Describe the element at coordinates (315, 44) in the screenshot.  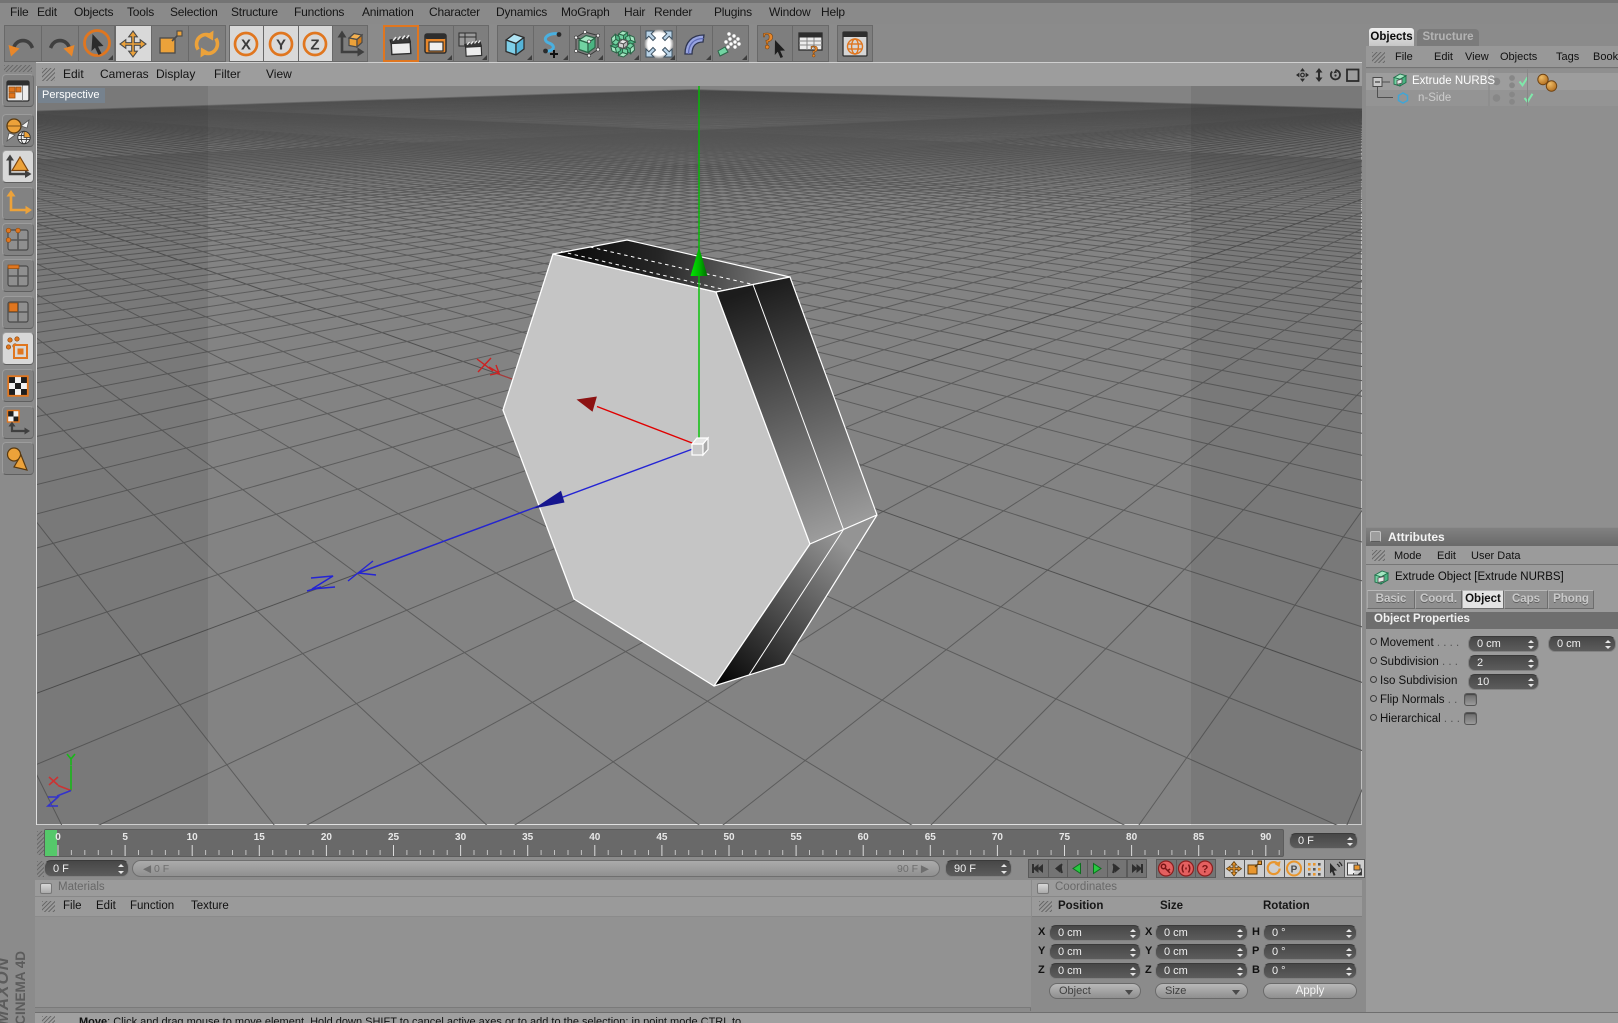
I see `svg-text: Z` at that location.